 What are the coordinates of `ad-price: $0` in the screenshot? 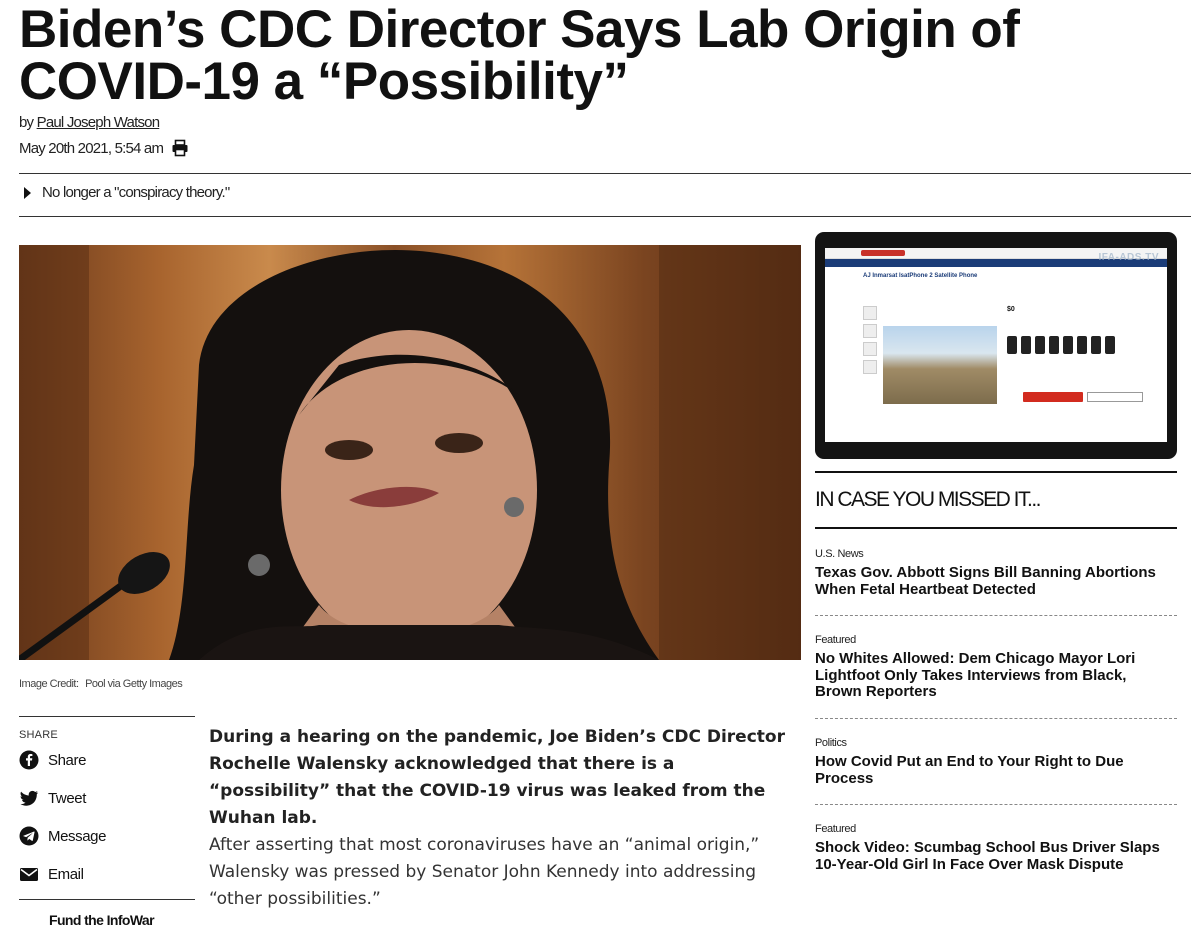 It's located at (1011, 309).